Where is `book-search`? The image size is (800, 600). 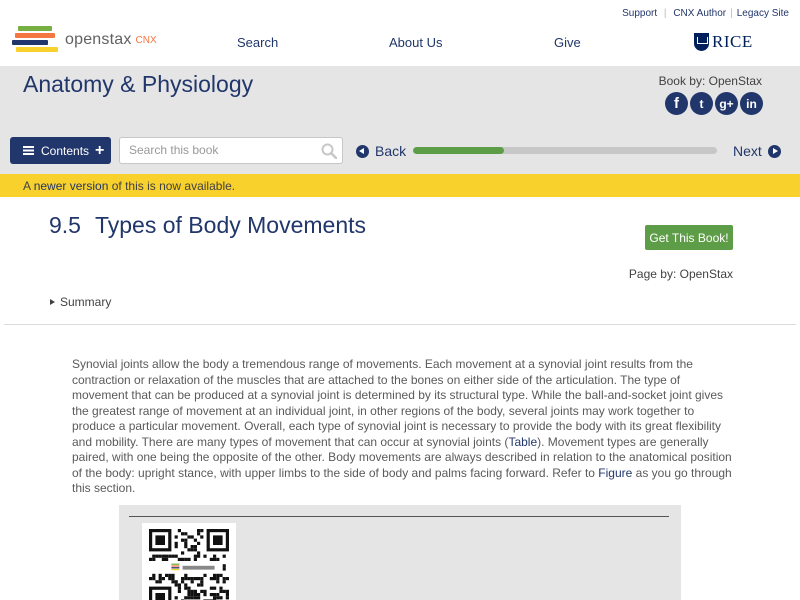
book-search is located at coordinates (231, 150).